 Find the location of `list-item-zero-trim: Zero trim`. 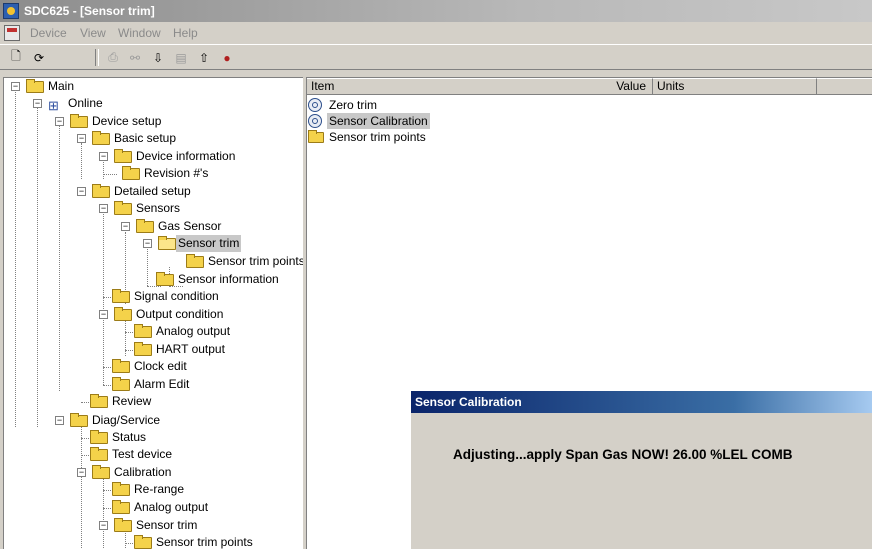

list-item-zero-trim: Zero trim is located at coordinates (480, 105).